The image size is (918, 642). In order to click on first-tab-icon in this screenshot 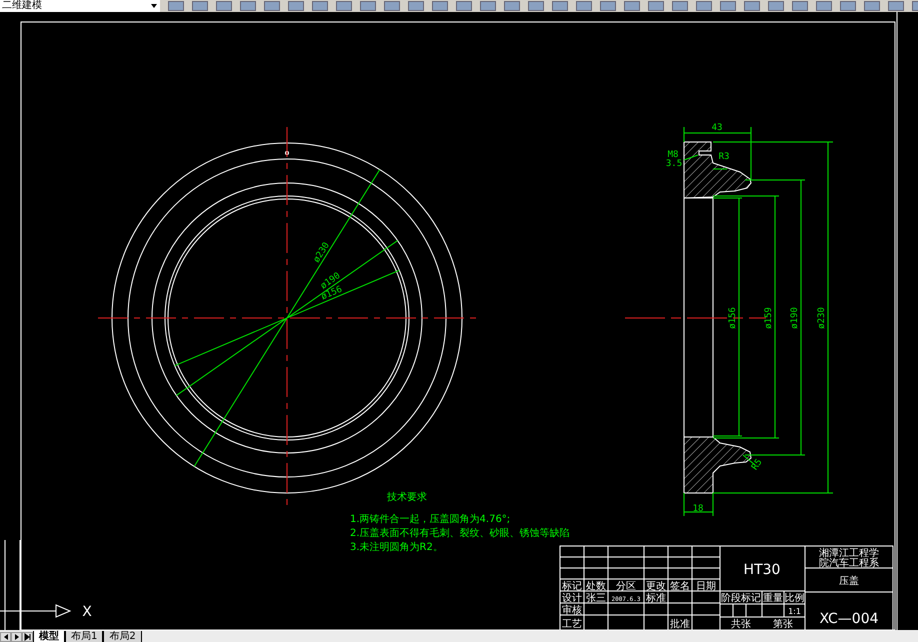, I will do `click(5, 637)`.